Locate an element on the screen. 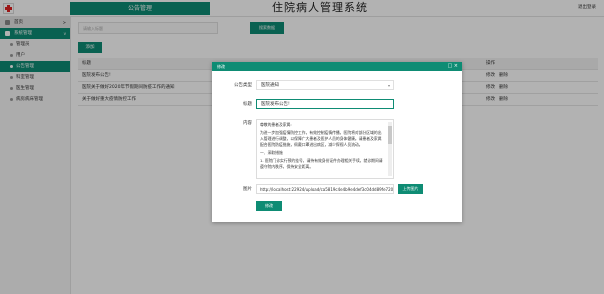 This screenshot has width=604, height=294. type-select: 医院通知 ▾ is located at coordinates (325, 85).